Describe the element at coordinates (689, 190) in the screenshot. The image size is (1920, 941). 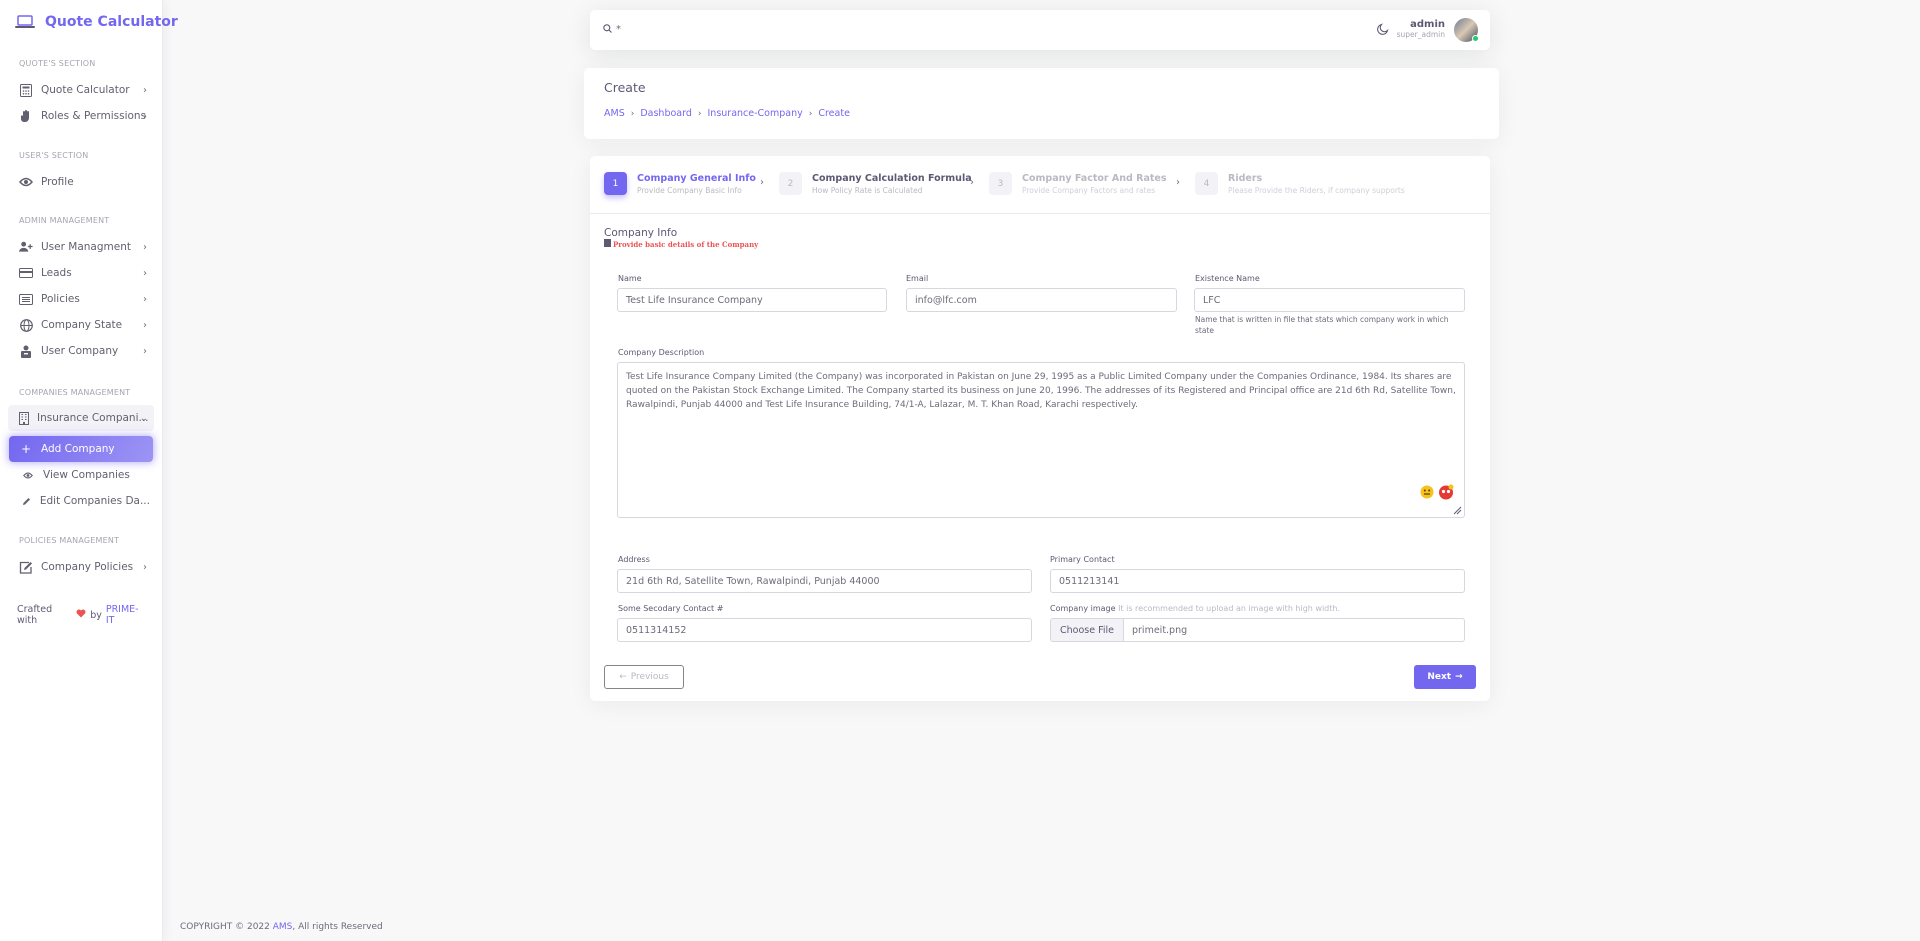
I see `step-subtitle: Provide Company Basic Info` at that location.